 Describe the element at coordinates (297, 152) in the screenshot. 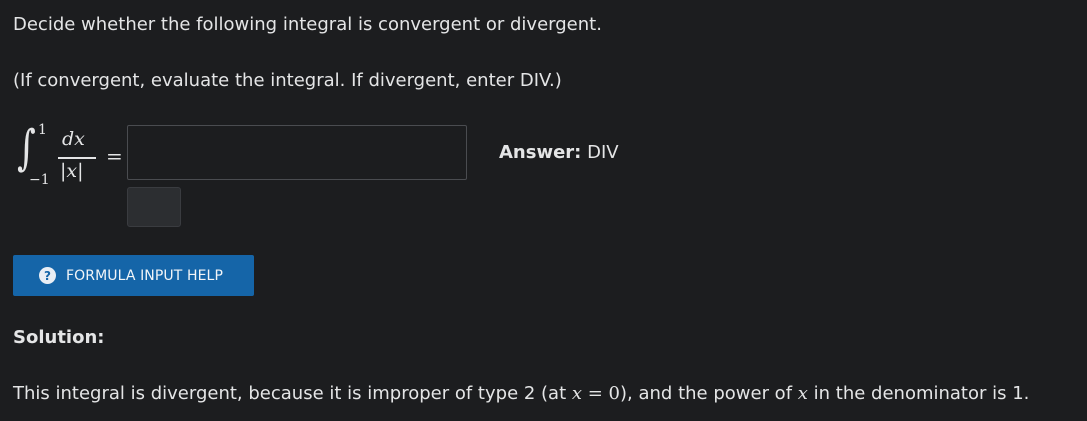

I see `answer-input` at that location.